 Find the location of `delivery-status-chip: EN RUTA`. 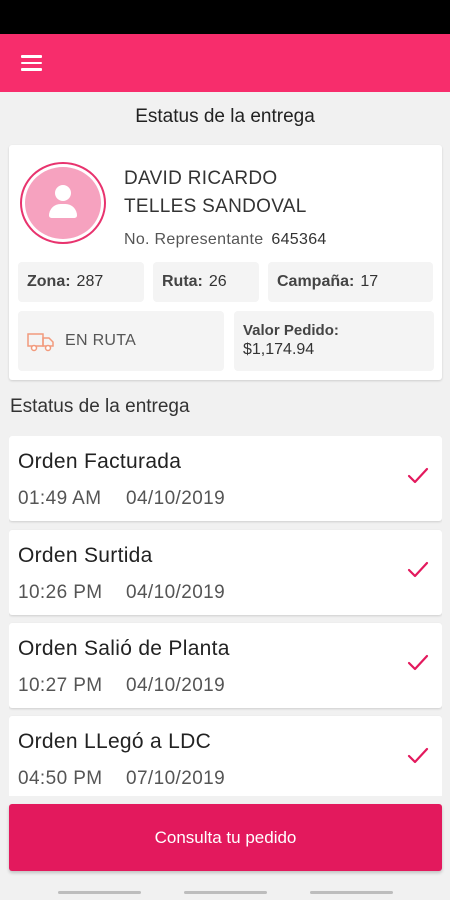

delivery-status-chip: EN RUTA is located at coordinates (121, 341).